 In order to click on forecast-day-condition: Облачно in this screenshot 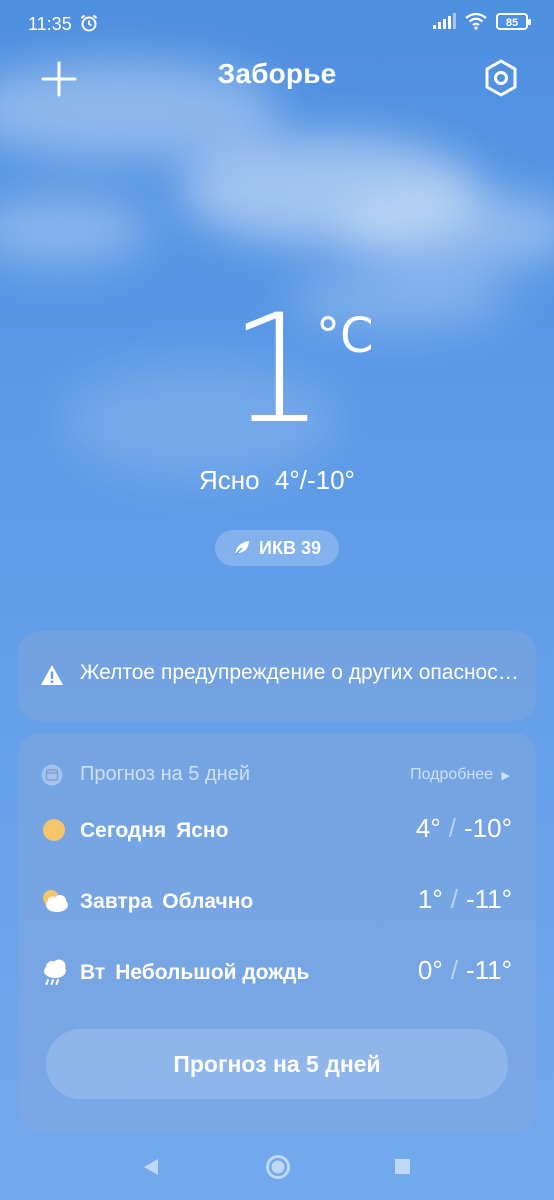, I will do `click(208, 901)`.